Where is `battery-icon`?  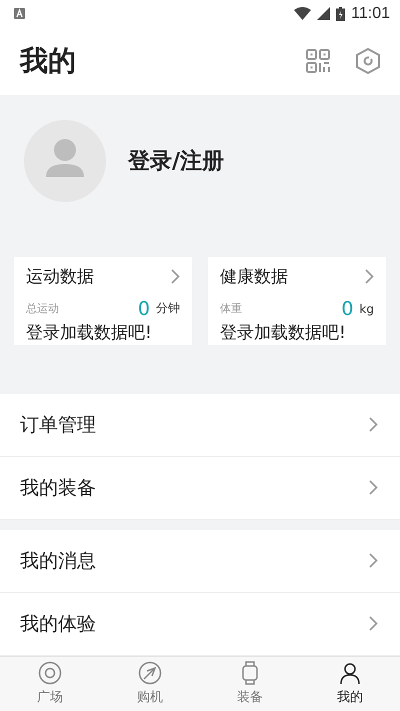
battery-icon is located at coordinates (341, 13).